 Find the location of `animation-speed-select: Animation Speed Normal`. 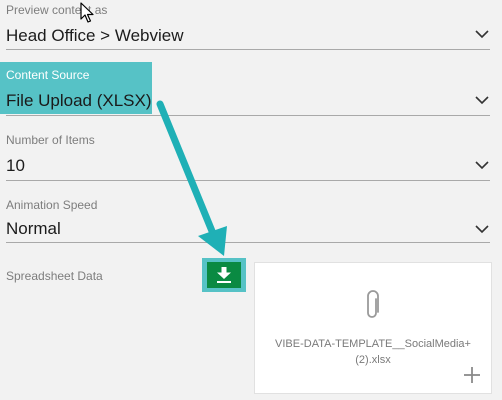

animation-speed-select: Animation Speed Normal is located at coordinates (248, 222).